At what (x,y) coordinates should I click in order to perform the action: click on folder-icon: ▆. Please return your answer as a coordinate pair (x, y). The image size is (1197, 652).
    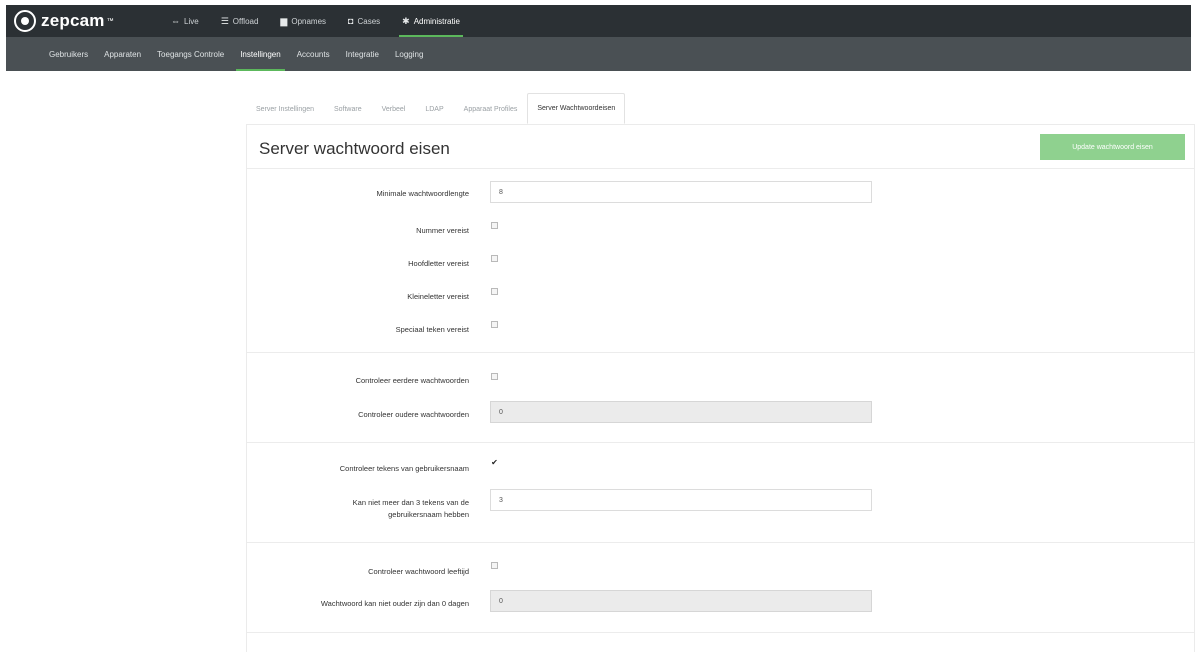
    Looking at the image, I should click on (284, 20).